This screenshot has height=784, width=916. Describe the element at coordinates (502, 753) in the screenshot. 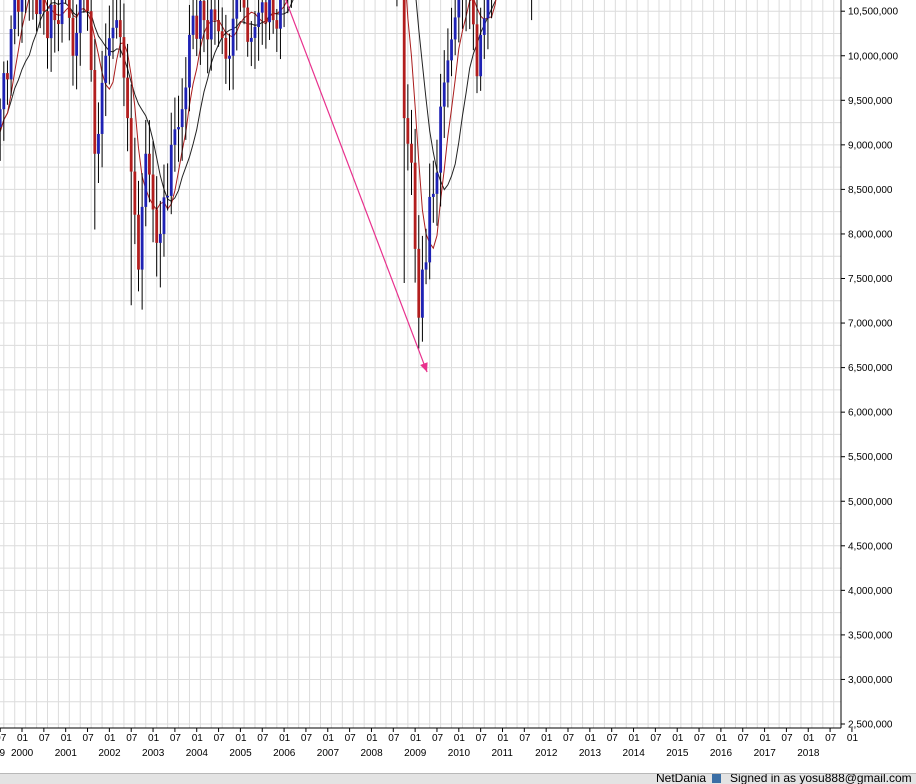

I see `x-year-label: 2011` at that location.